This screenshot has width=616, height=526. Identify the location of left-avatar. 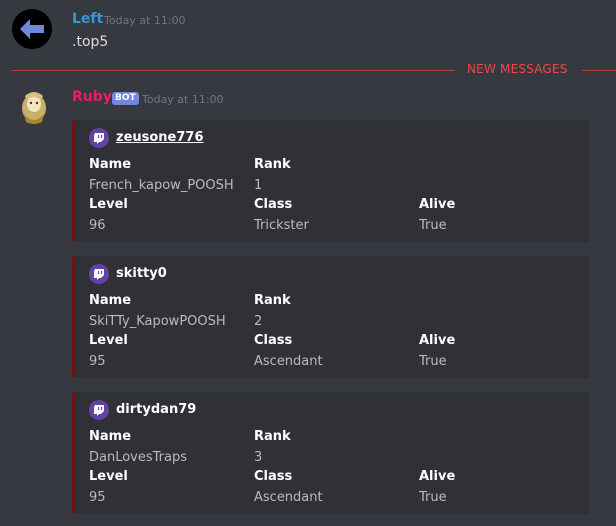
(32, 29).